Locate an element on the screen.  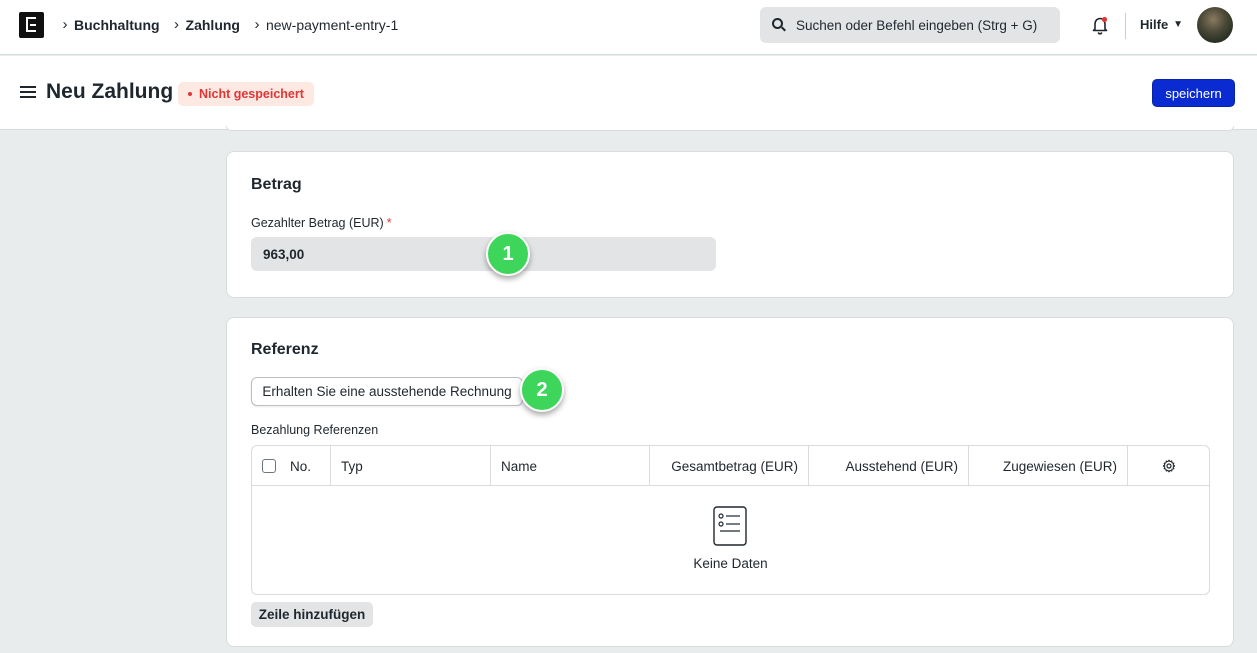
column-no-label: No. is located at coordinates (301, 466).